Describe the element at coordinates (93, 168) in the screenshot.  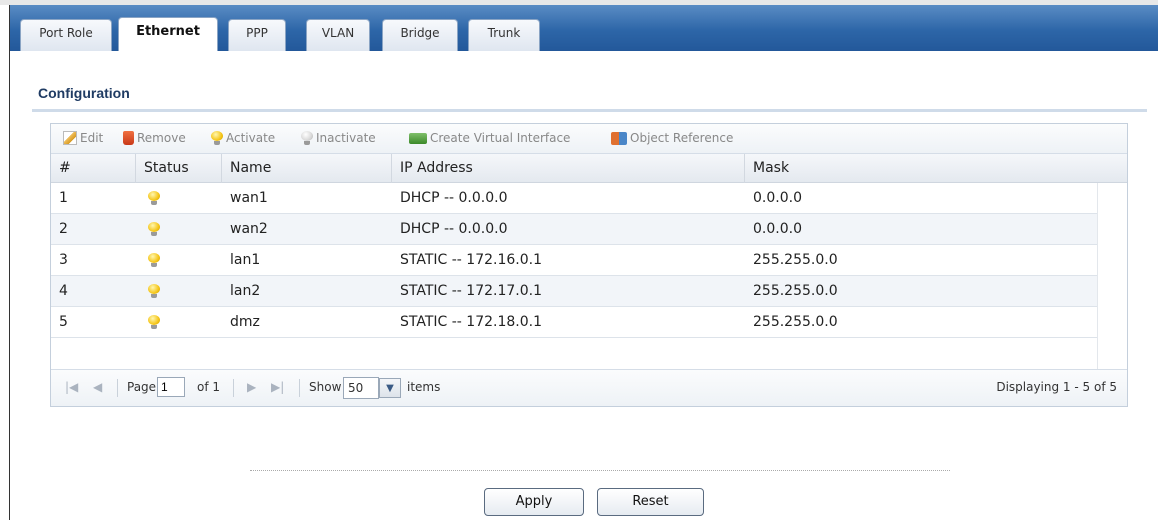
I see `header-num: #` at that location.